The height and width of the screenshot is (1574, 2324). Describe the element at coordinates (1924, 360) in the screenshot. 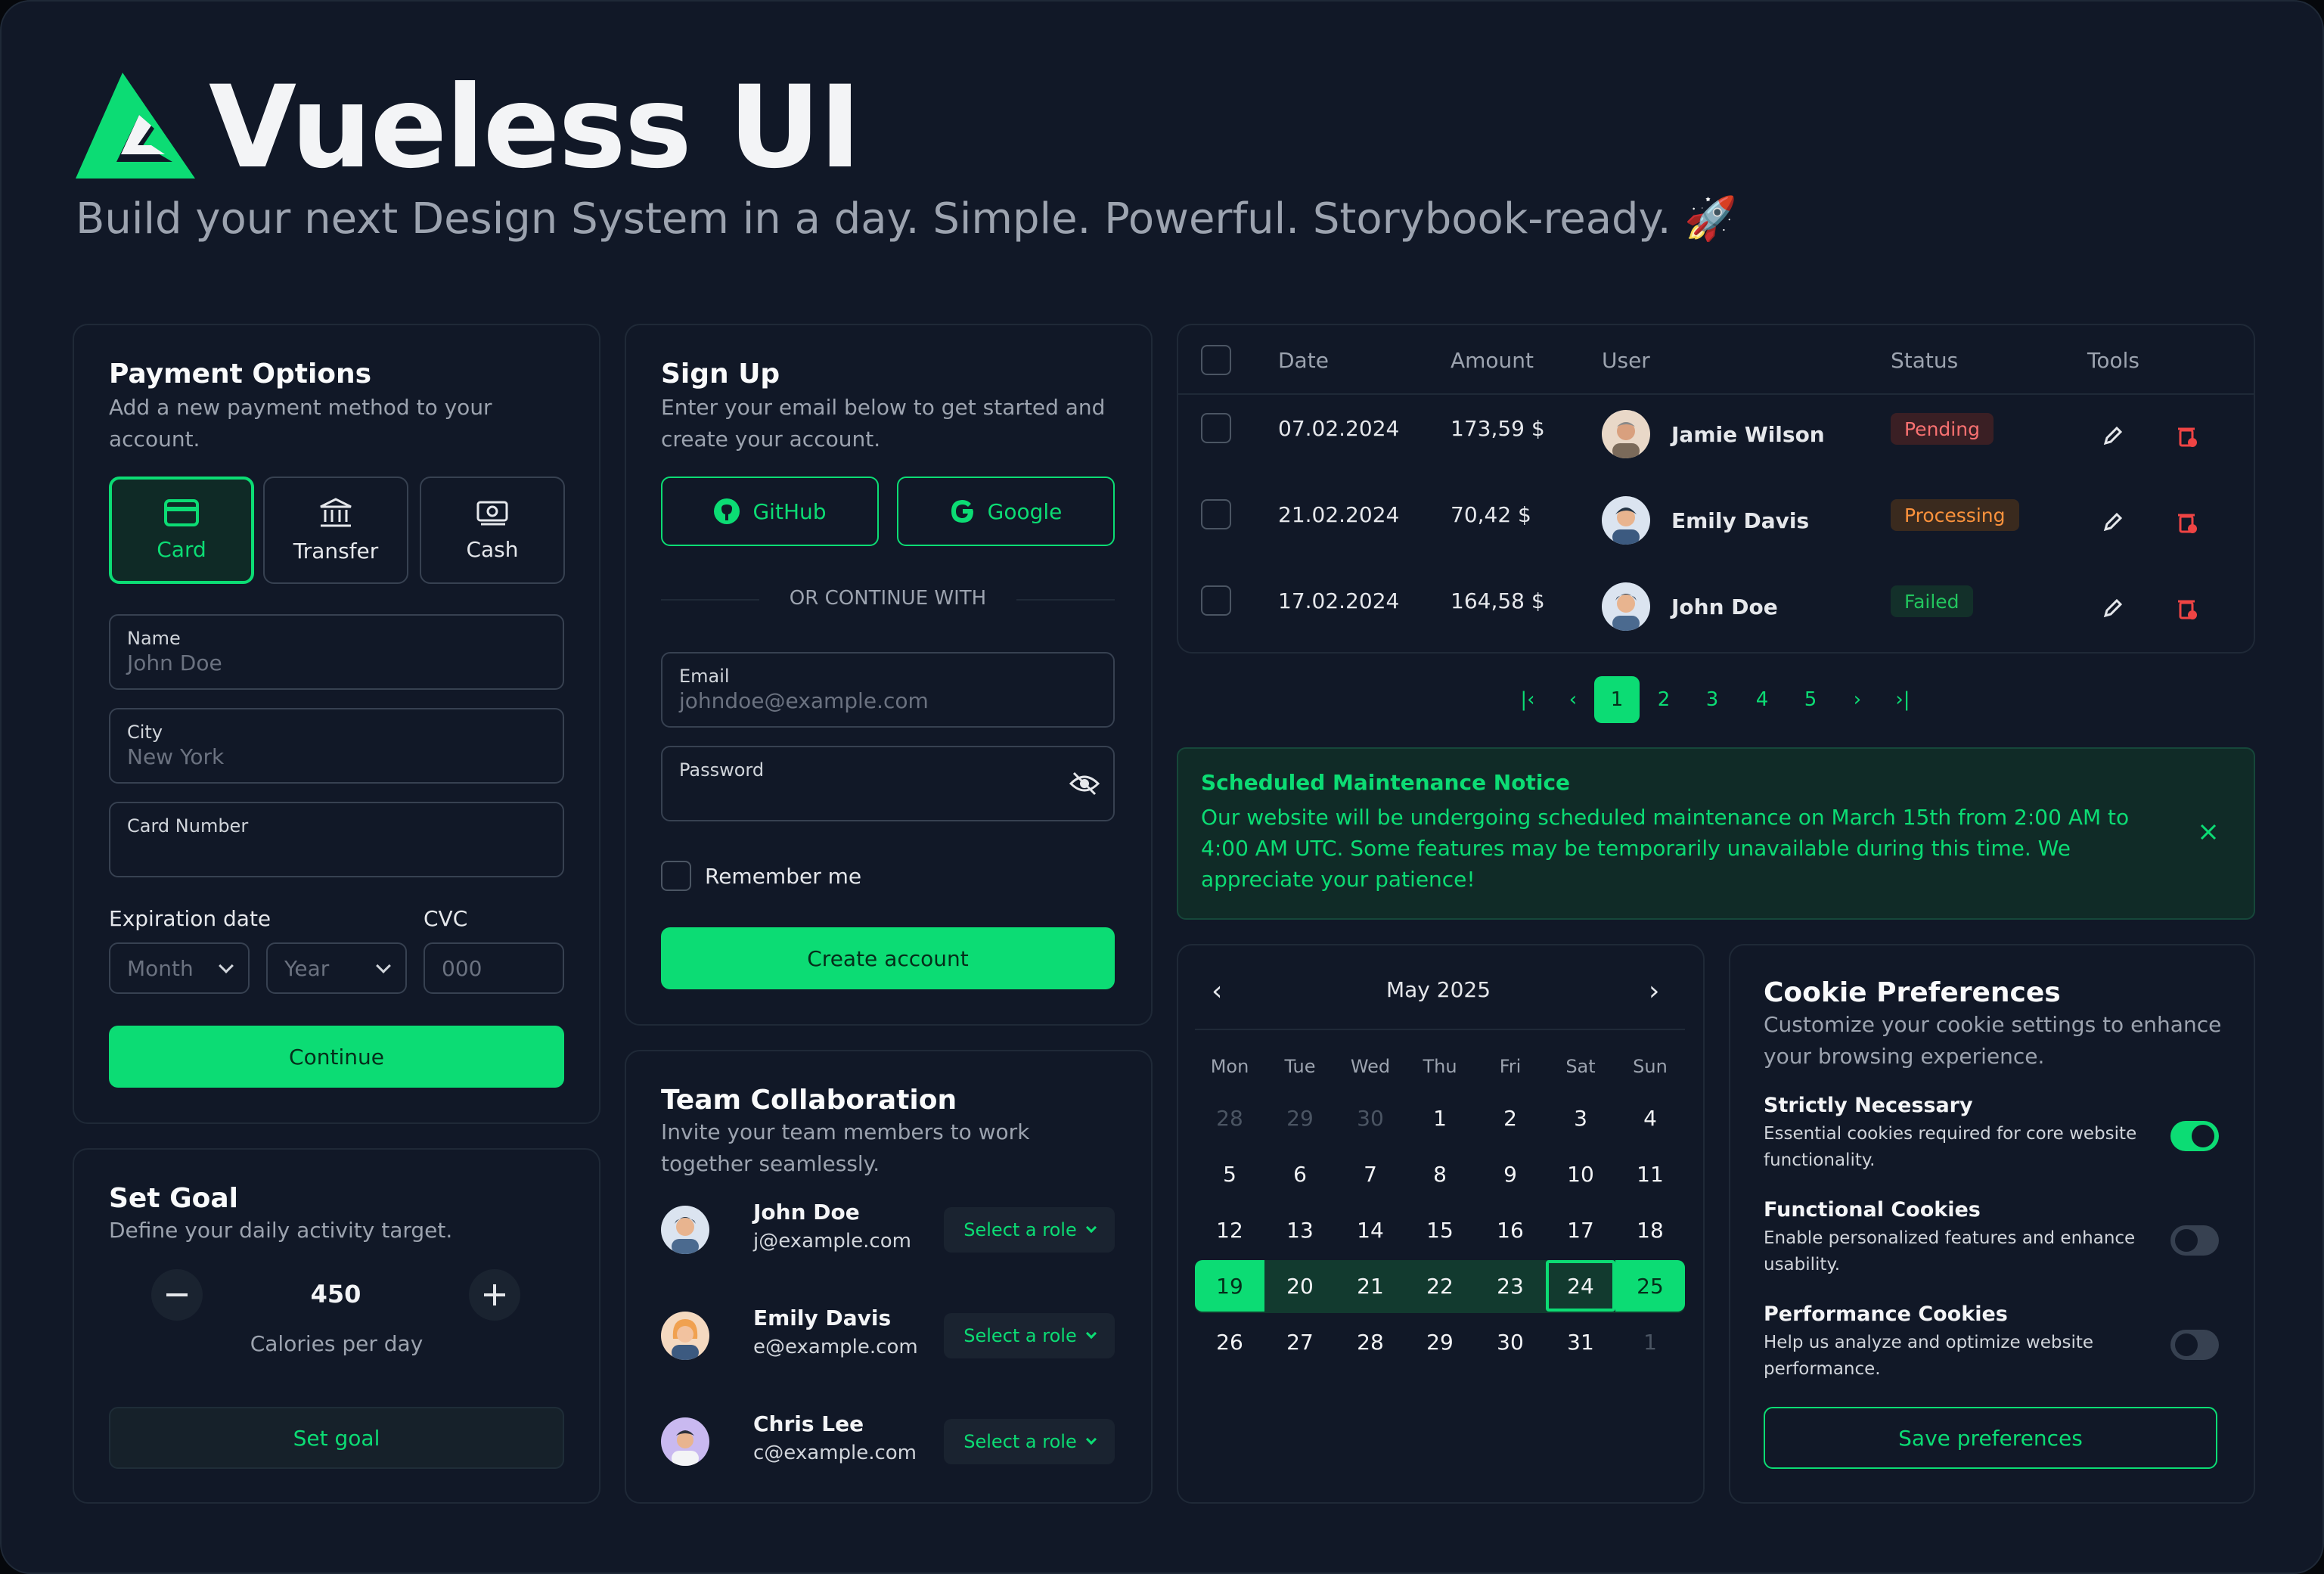

I see `column-header-status: Status` at that location.